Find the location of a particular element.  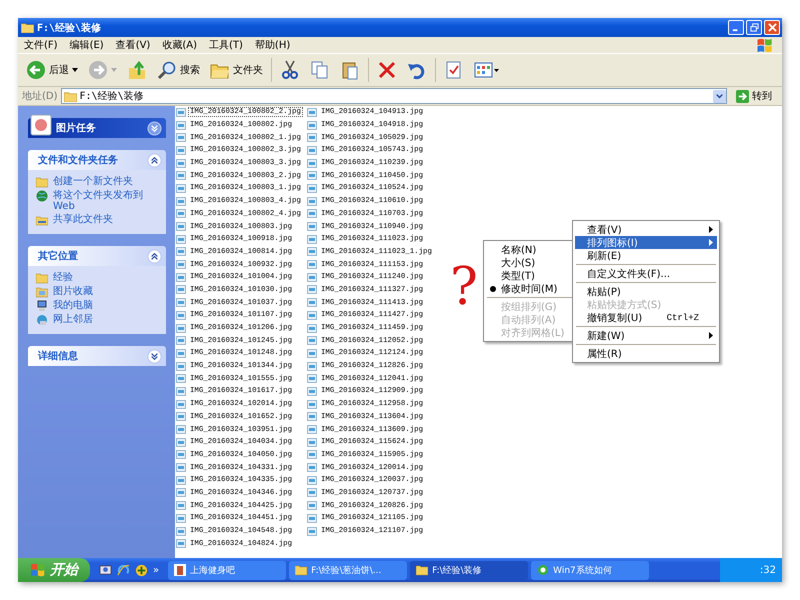

task-link: 经验 is located at coordinates (97, 278).